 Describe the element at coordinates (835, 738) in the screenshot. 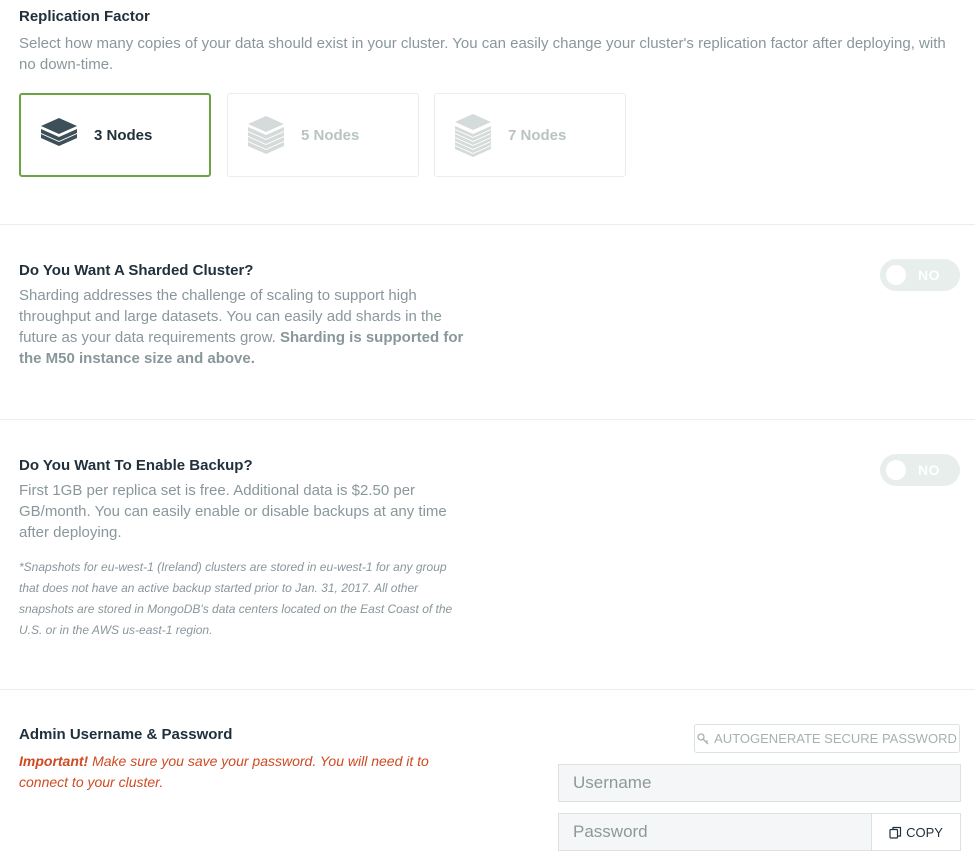

I see `autogenerate-label: AUTOGENERATE SECURE PASSWORD` at that location.